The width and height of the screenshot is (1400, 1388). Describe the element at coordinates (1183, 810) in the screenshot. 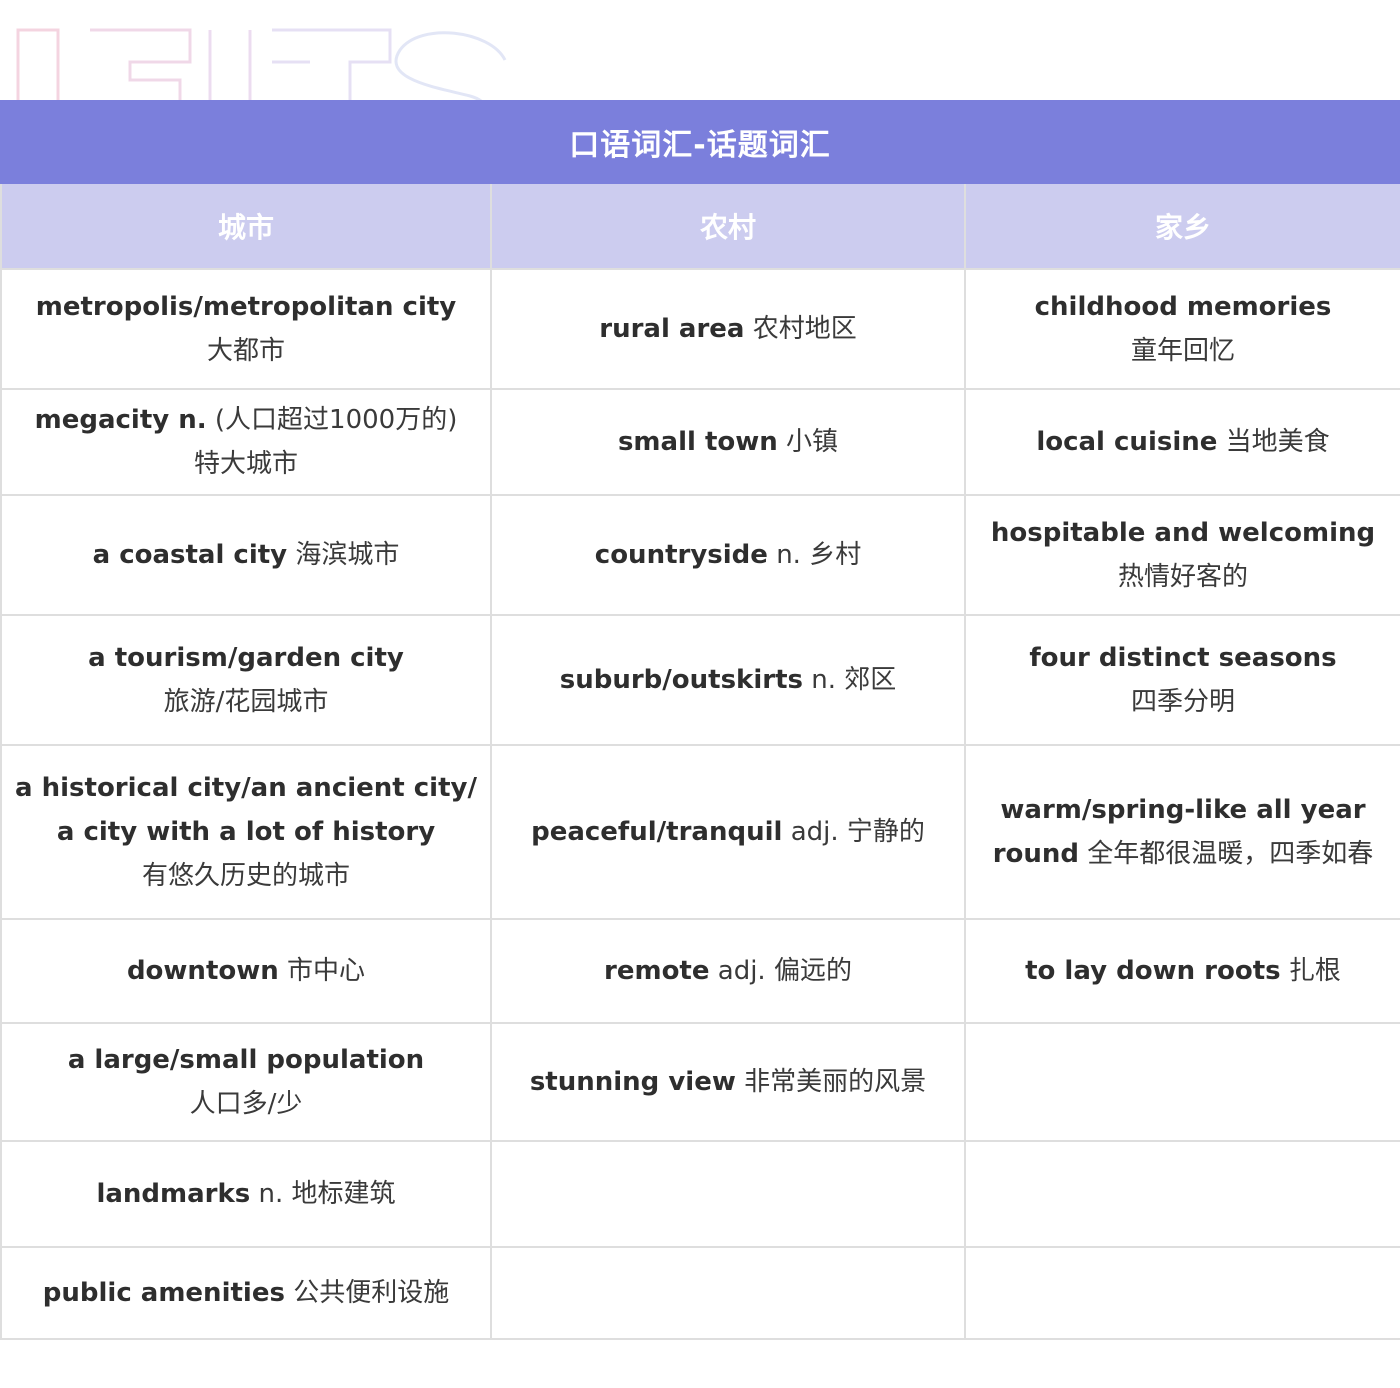

I see `term-english: warm/spring-like all year` at that location.